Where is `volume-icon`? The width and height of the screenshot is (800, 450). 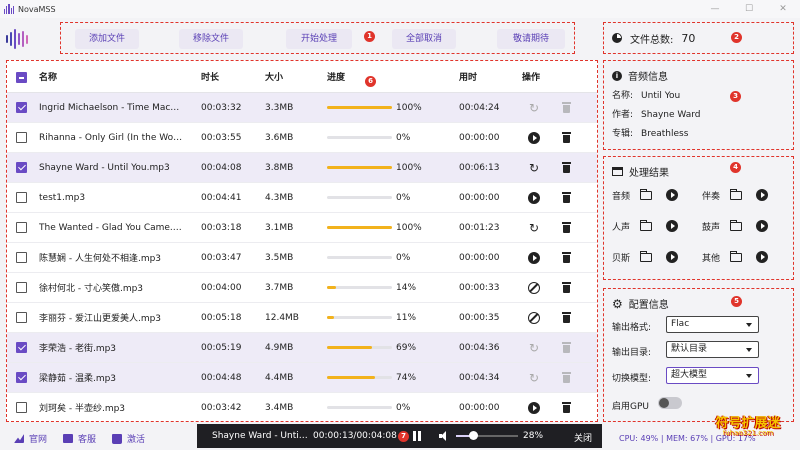
volume-icon is located at coordinates (444, 436).